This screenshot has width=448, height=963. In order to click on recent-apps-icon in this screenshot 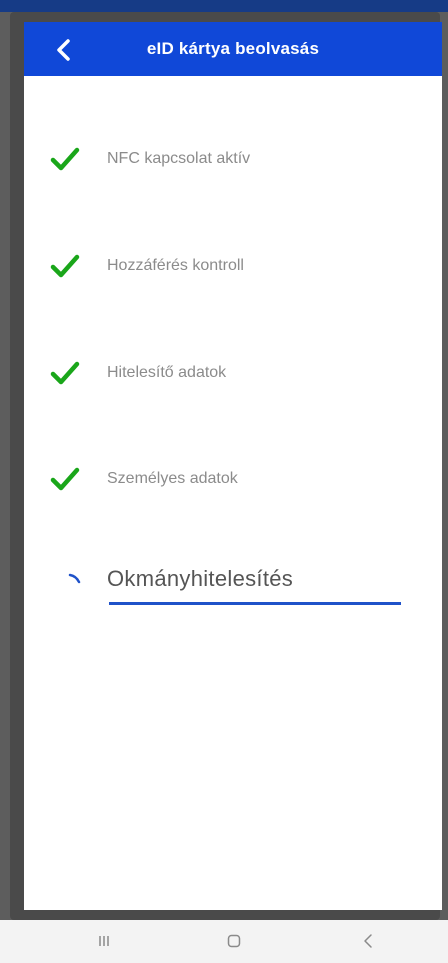, I will do `click(104, 941)`.